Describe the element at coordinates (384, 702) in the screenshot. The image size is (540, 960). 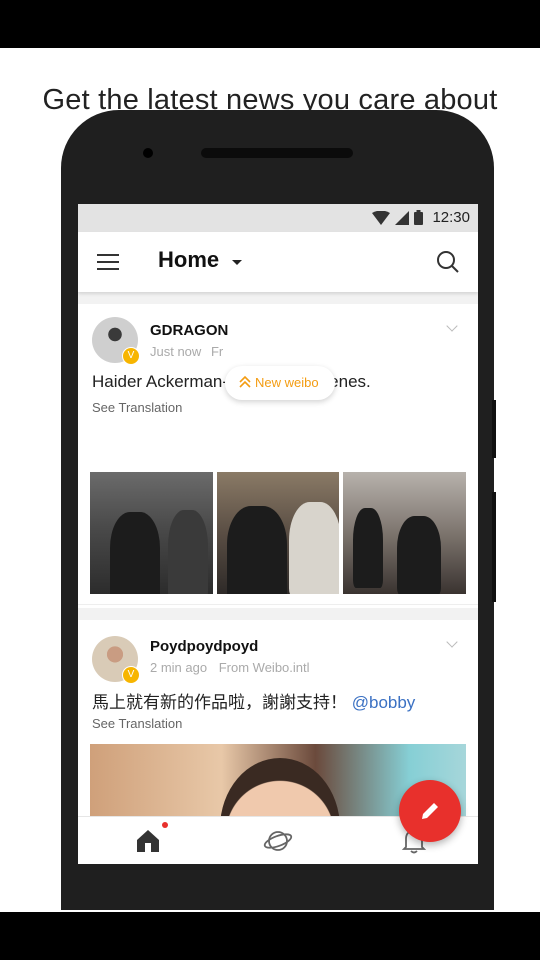
I see `mention-link: @bobby` at that location.